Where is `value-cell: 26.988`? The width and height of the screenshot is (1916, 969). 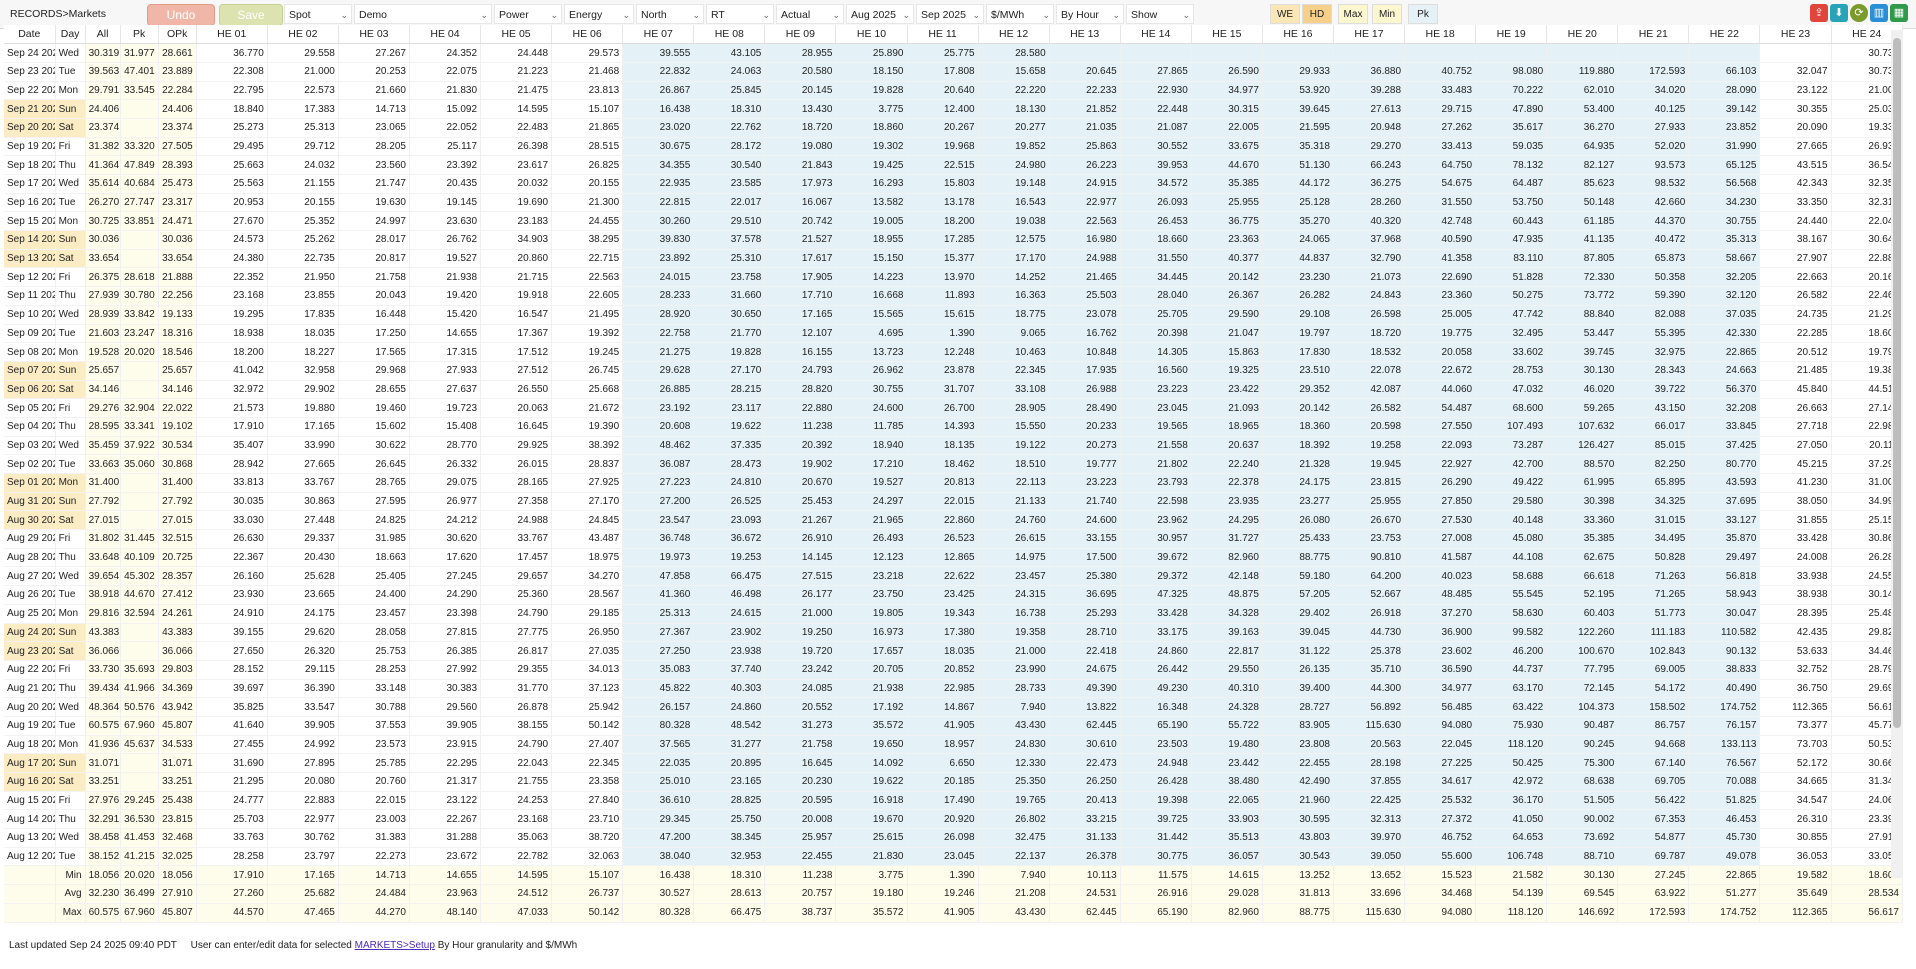
value-cell: 26.988 is located at coordinates (1085, 390).